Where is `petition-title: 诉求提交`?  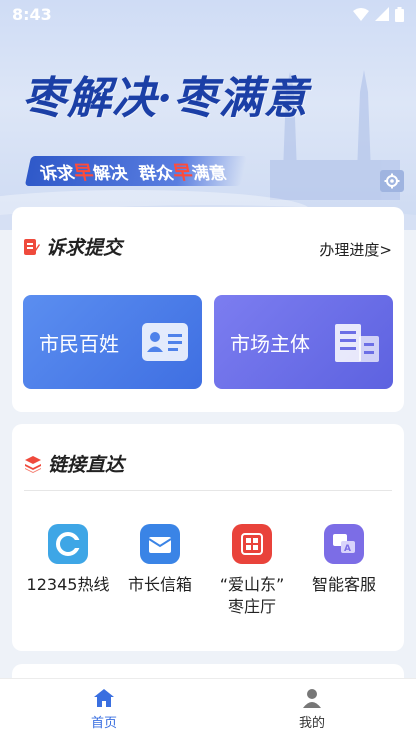
petition-title: 诉求提交 is located at coordinates (84, 248).